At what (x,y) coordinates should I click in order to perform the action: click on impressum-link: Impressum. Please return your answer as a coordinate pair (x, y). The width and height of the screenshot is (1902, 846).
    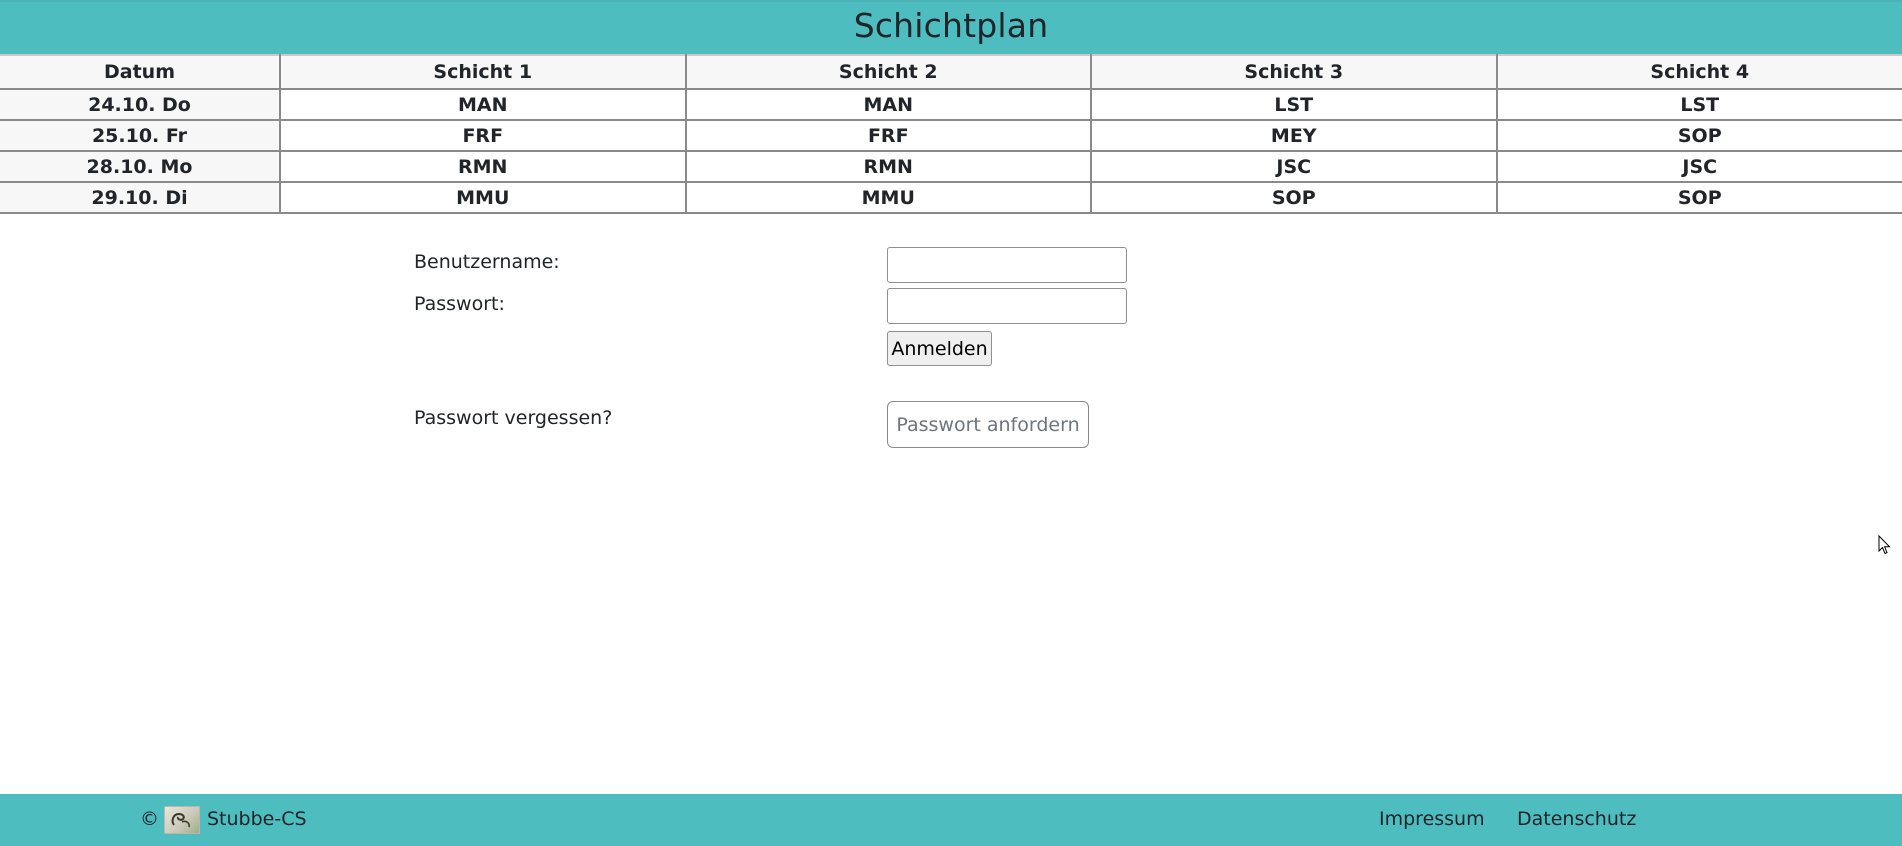
    Looking at the image, I should click on (1432, 819).